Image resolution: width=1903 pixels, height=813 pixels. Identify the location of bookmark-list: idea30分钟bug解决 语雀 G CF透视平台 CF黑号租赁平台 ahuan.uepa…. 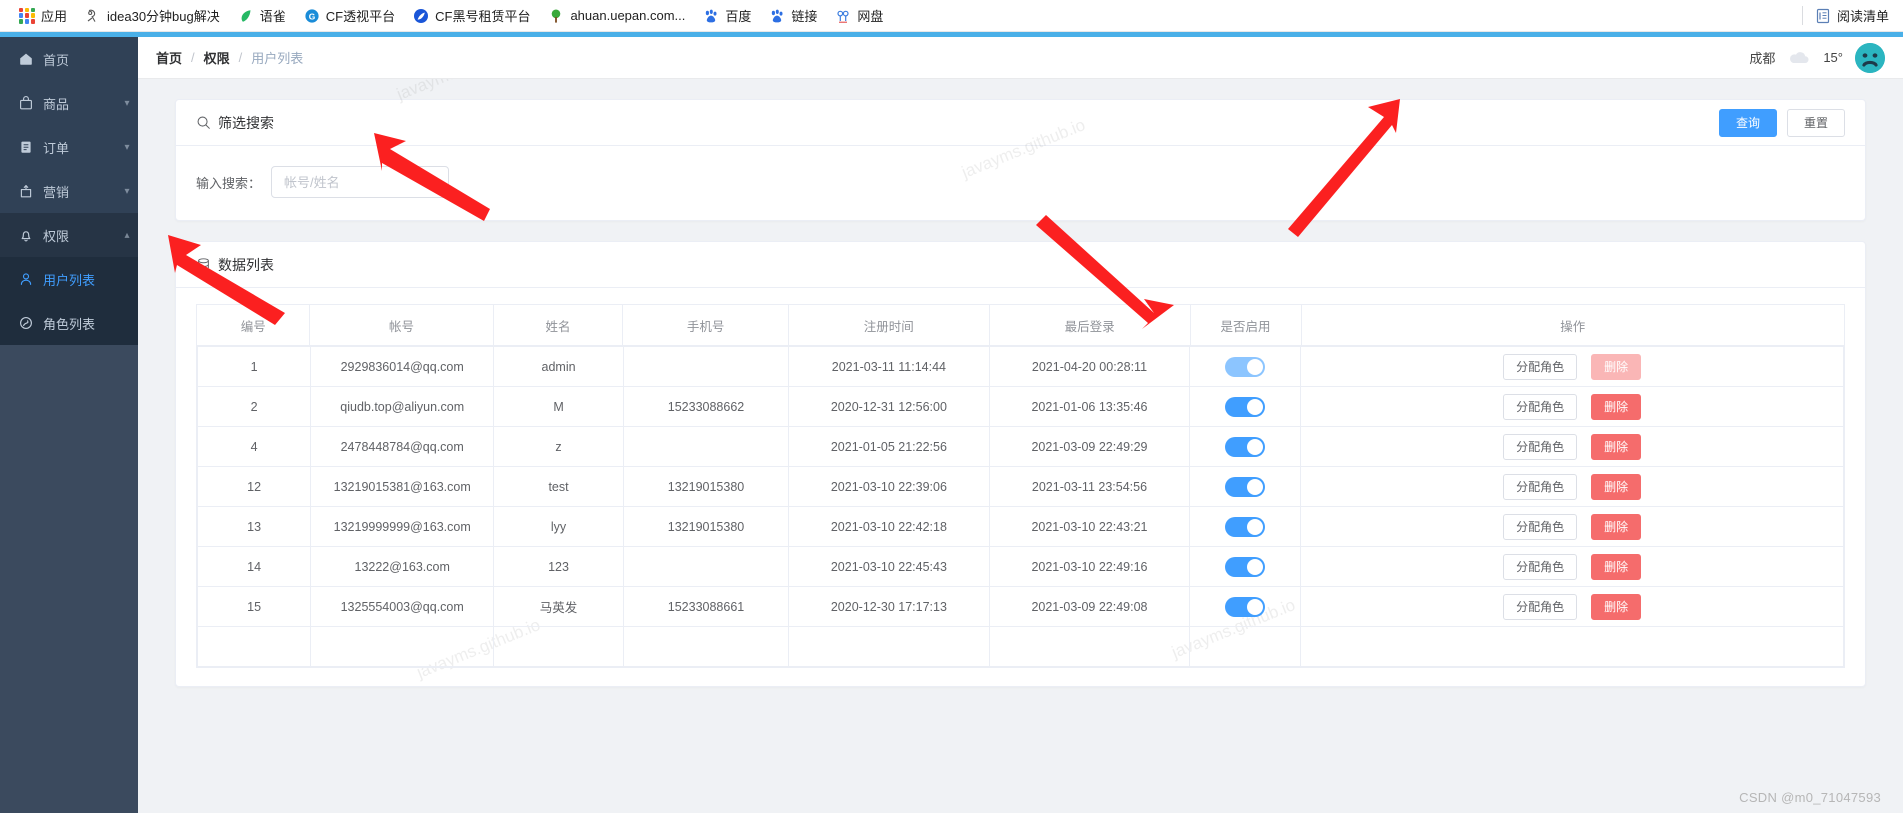
(484, 16).